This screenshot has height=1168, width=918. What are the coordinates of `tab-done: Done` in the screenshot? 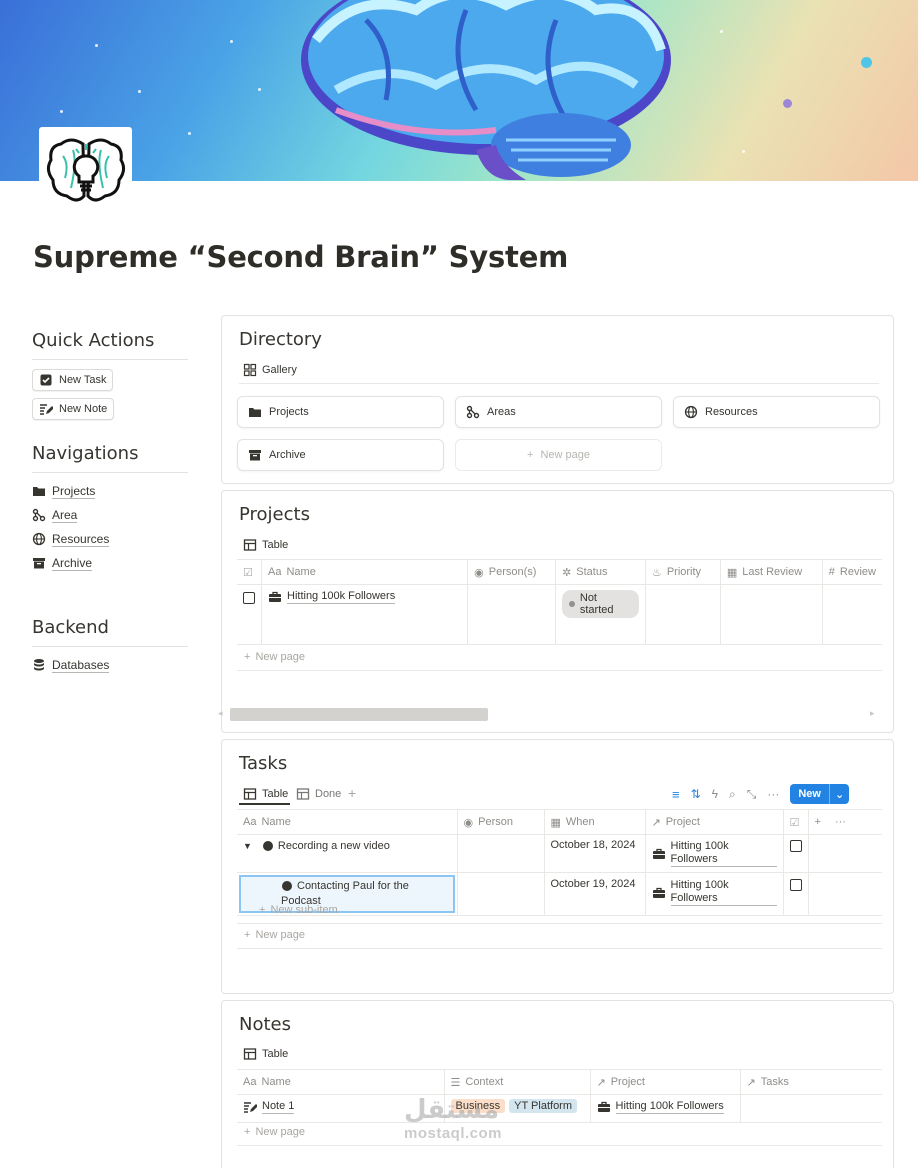 It's located at (318, 794).